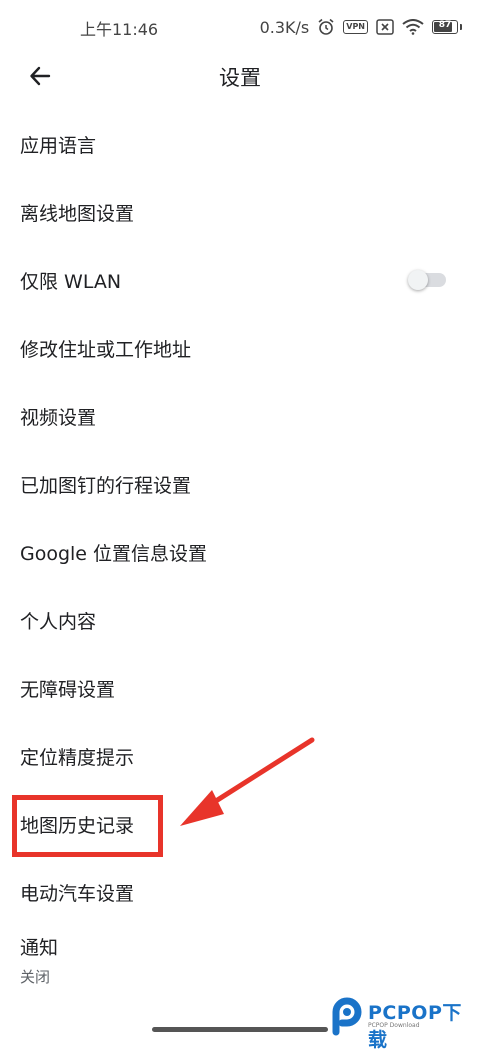 This screenshot has width=480, height=1052. What do you see at coordinates (347, 1016) in the screenshot?
I see `pcpop-logo-icon` at bounding box center [347, 1016].